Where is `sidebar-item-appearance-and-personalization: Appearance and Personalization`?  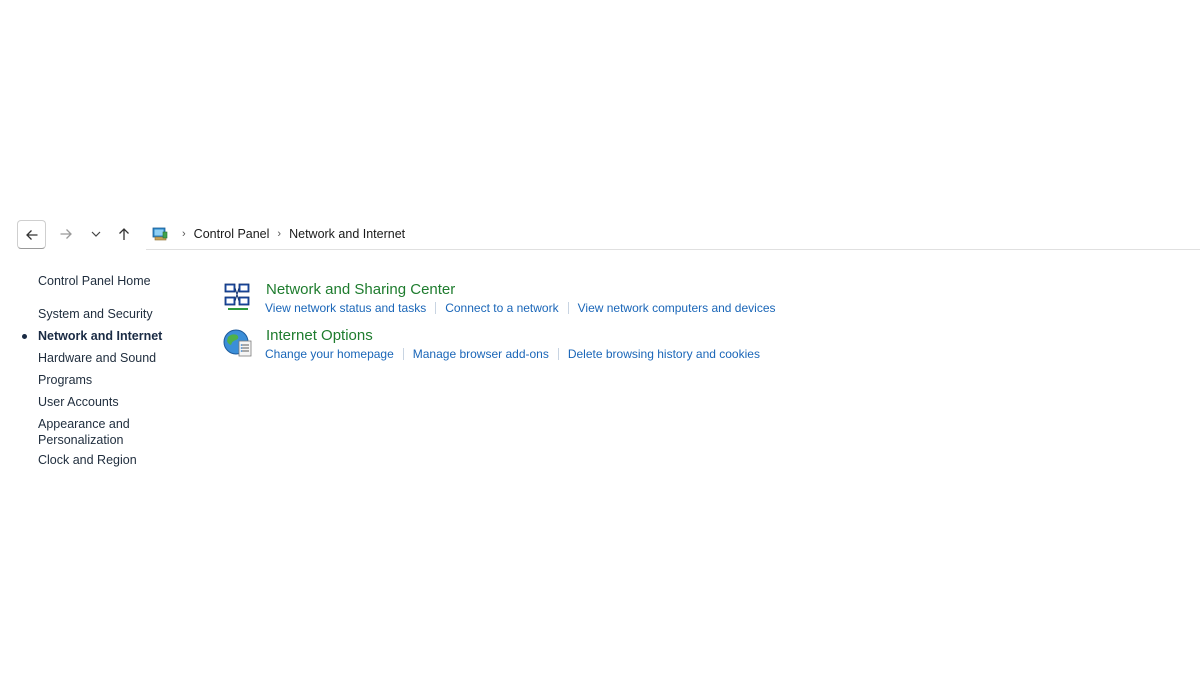 sidebar-item-appearance-and-personalization: Appearance and Personalization is located at coordinates (88, 434).